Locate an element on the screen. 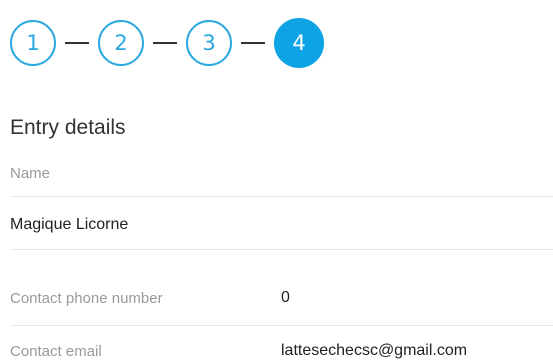 The image size is (553, 362). step-2: 2 is located at coordinates (121, 43).